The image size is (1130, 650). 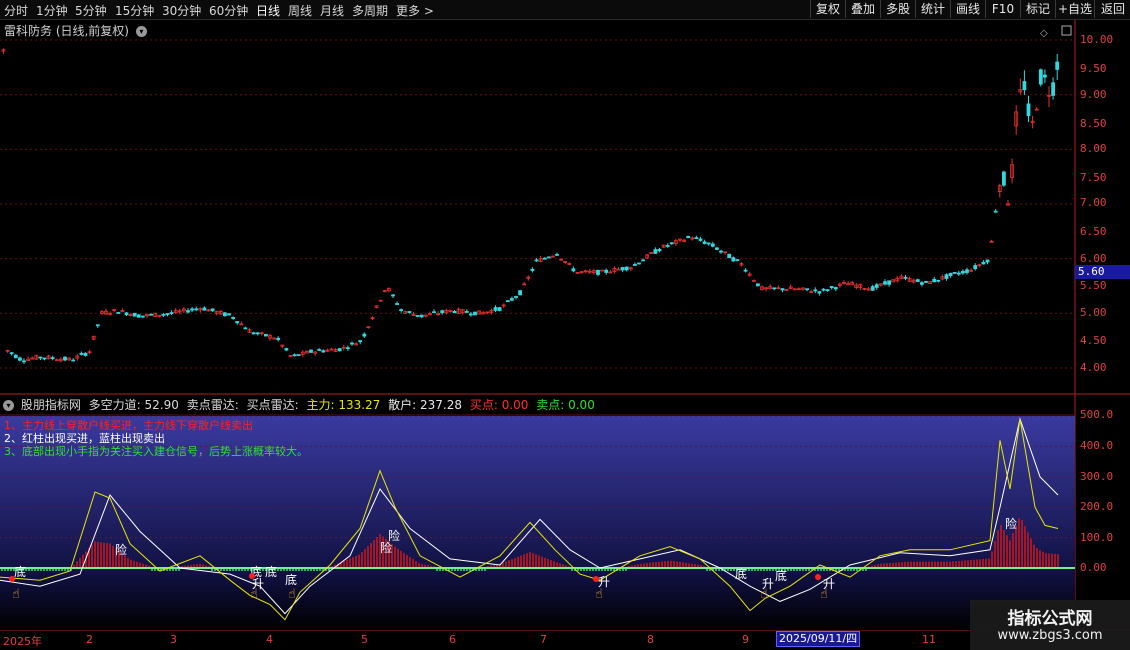 What do you see at coordinates (650, 639) in the screenshot?
I see `time-tick: 8` at bounding box center [650, 639].